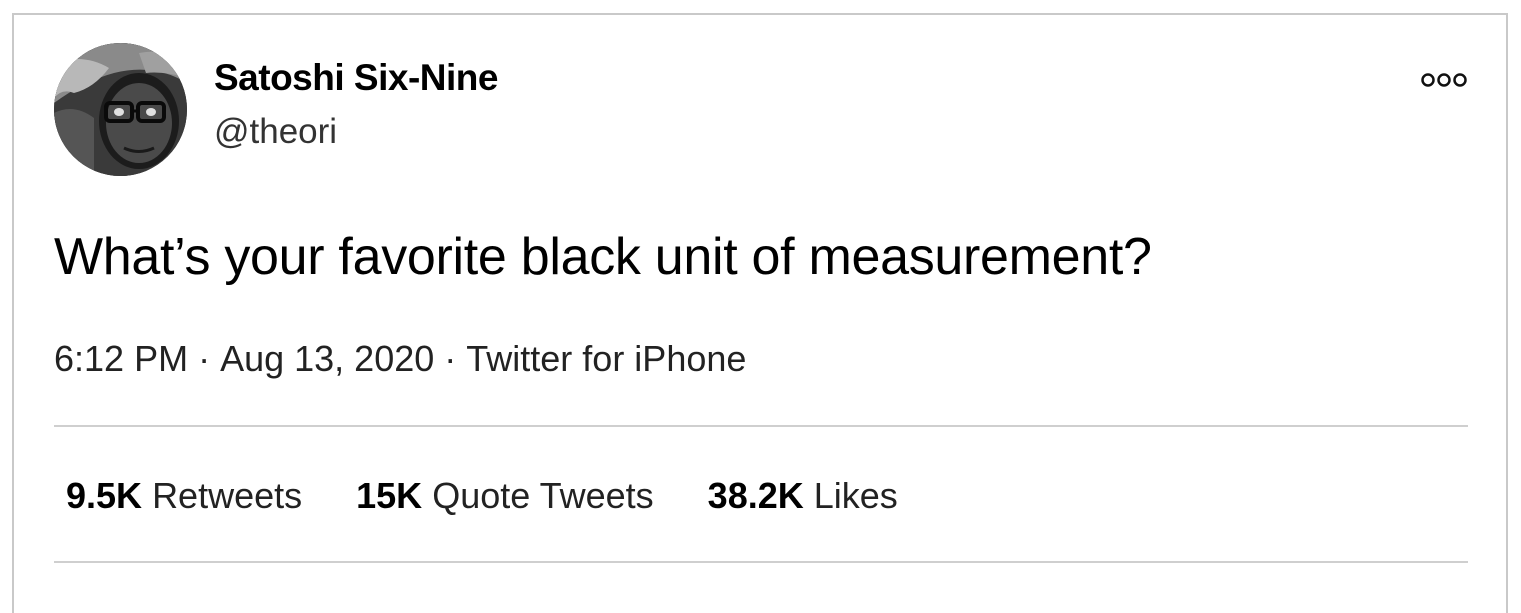 This screenshot has width=1521, height=613. I want to click on author-handle: @theori, so click(275, 132).